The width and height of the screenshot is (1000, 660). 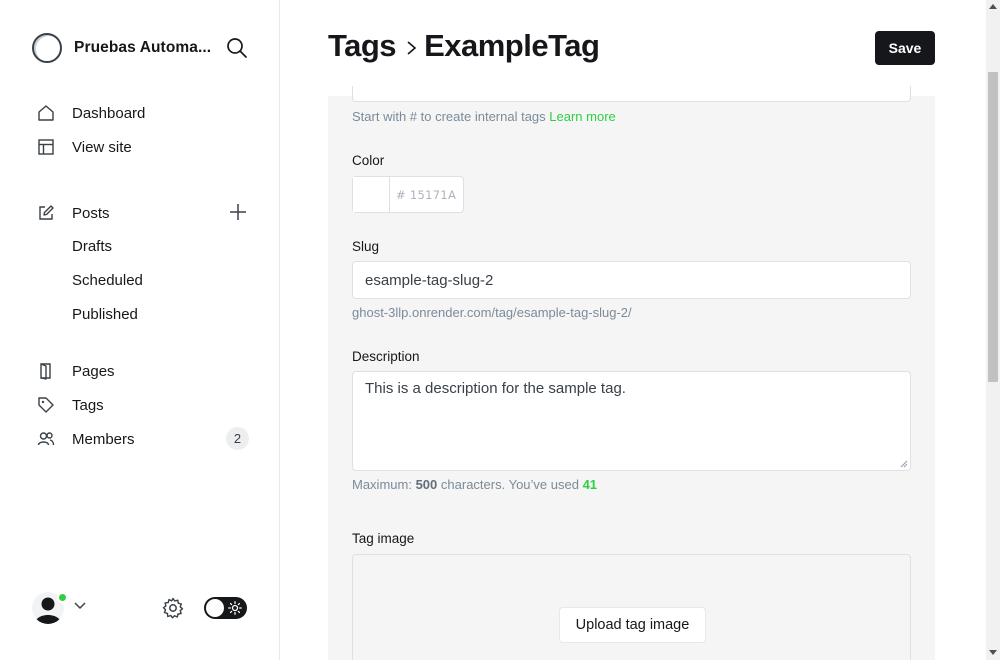 What do you see at coordinates (383, 538) in the screenshot?
I see `tag-image-label: Tag image` at bounding box center [383, 538].